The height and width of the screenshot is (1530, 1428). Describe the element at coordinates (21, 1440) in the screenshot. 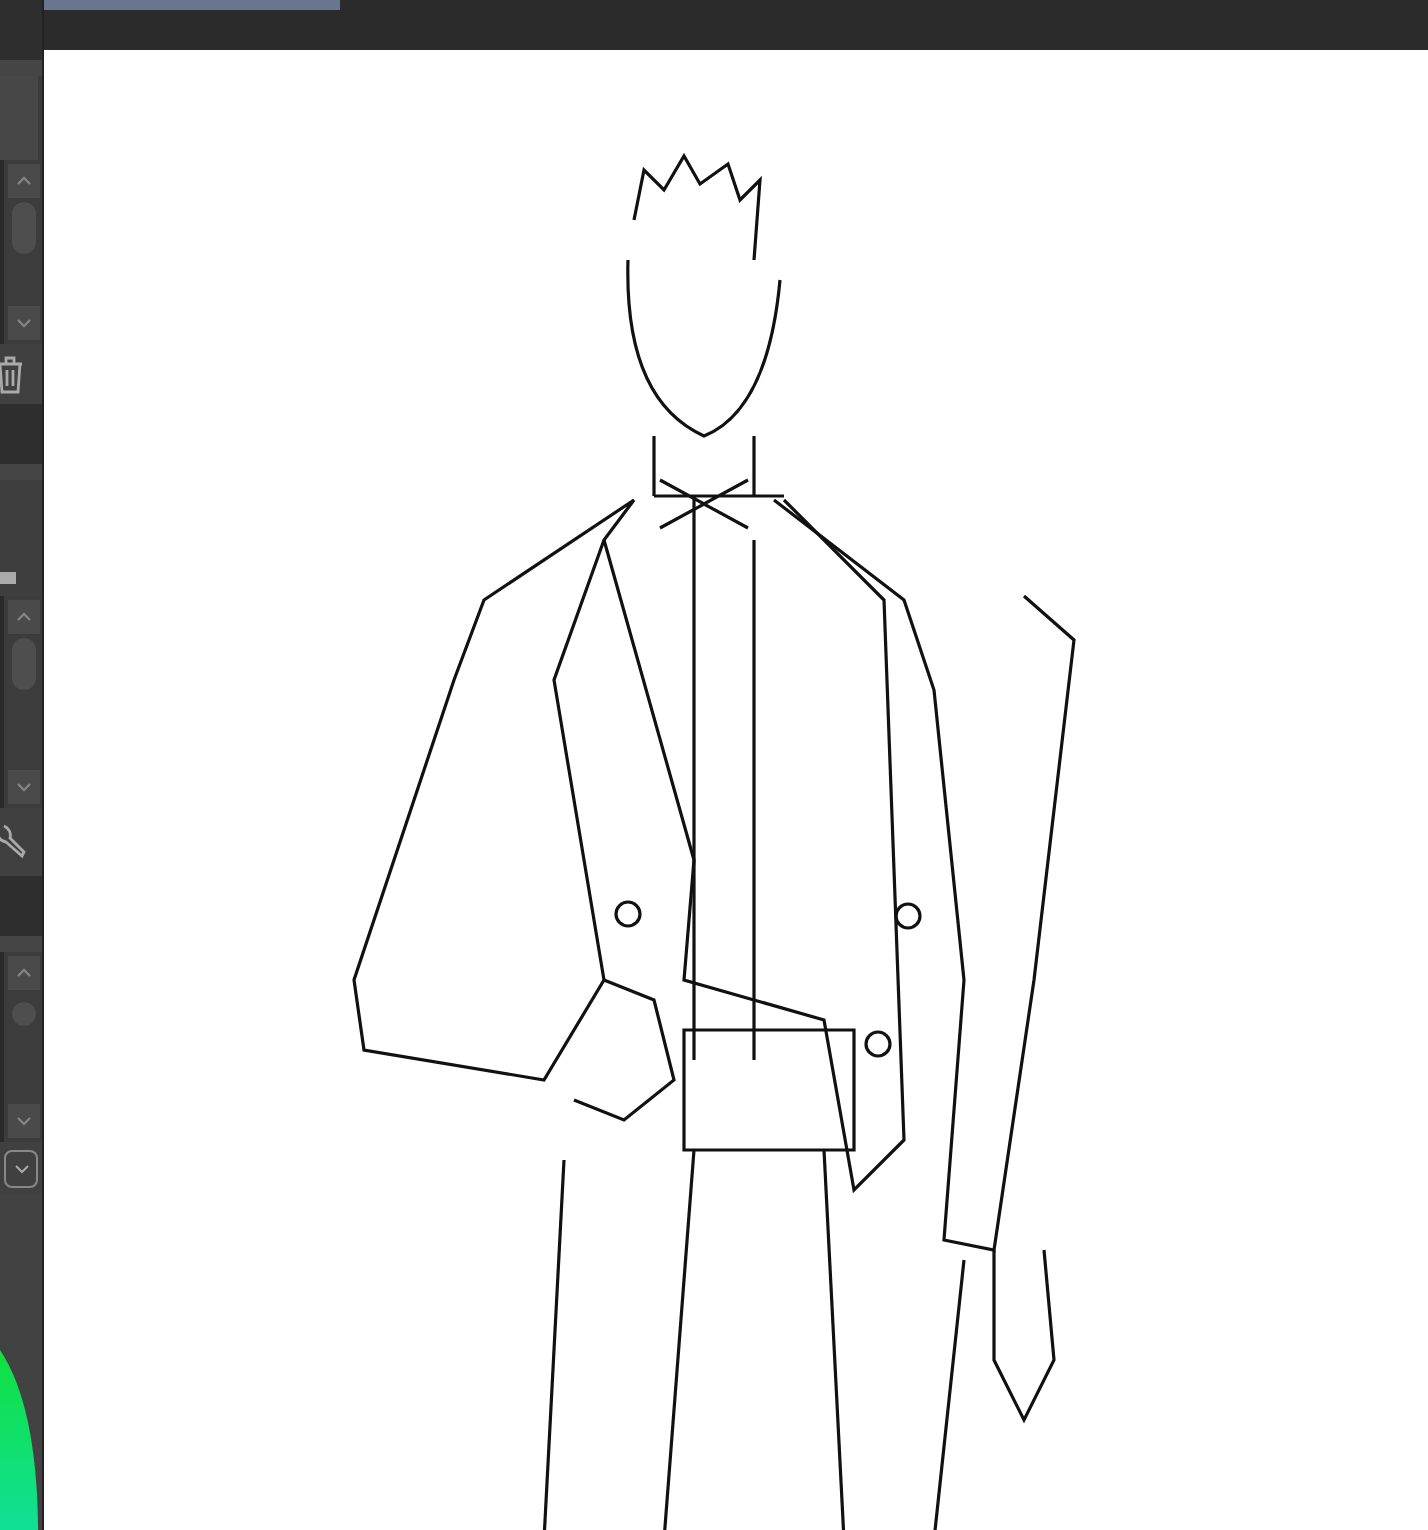

I see `color-wheel` at that location.